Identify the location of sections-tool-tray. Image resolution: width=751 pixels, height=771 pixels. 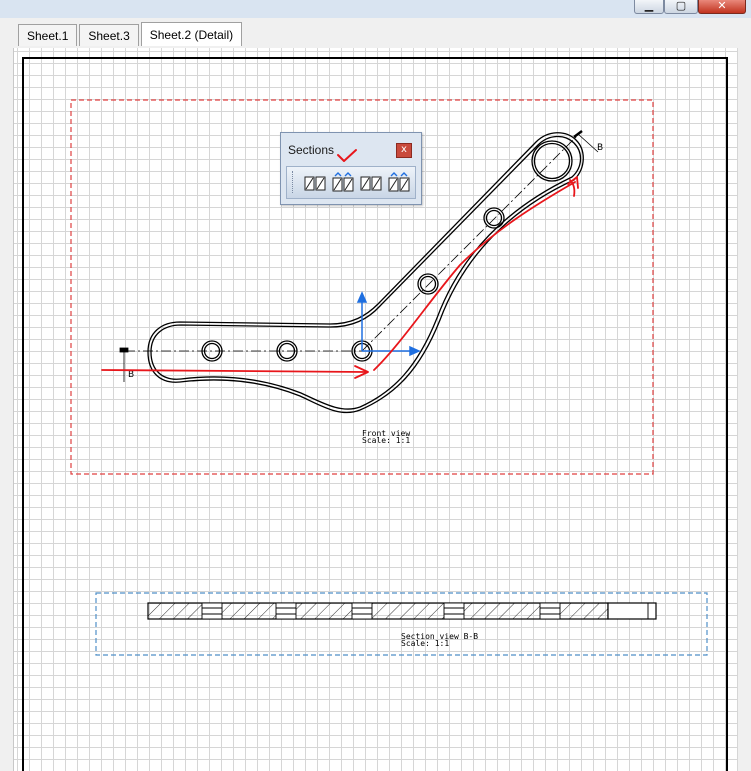
(351, 182).